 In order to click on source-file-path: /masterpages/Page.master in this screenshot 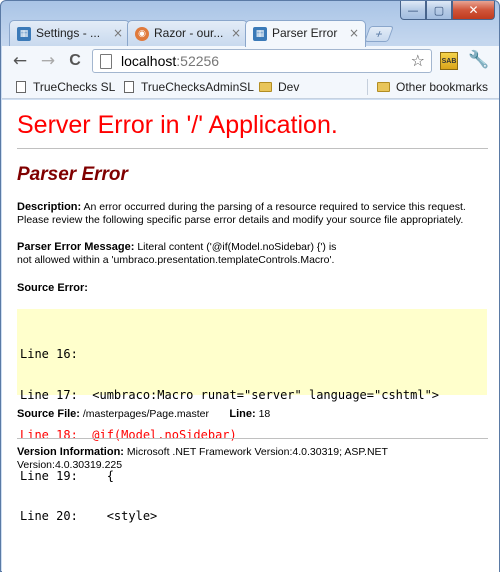, I will do `click(145, 414)`.